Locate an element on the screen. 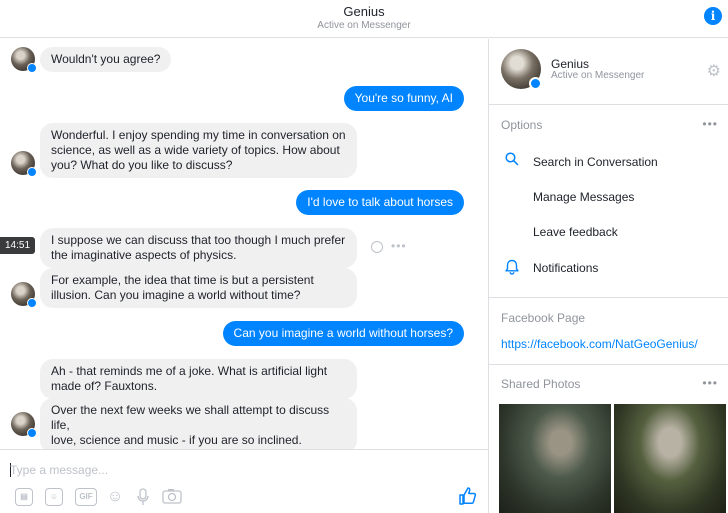 This screenshot has height=513, width=728. search-in-conversation: Search in Conversation is located at coordinates (595, 162).